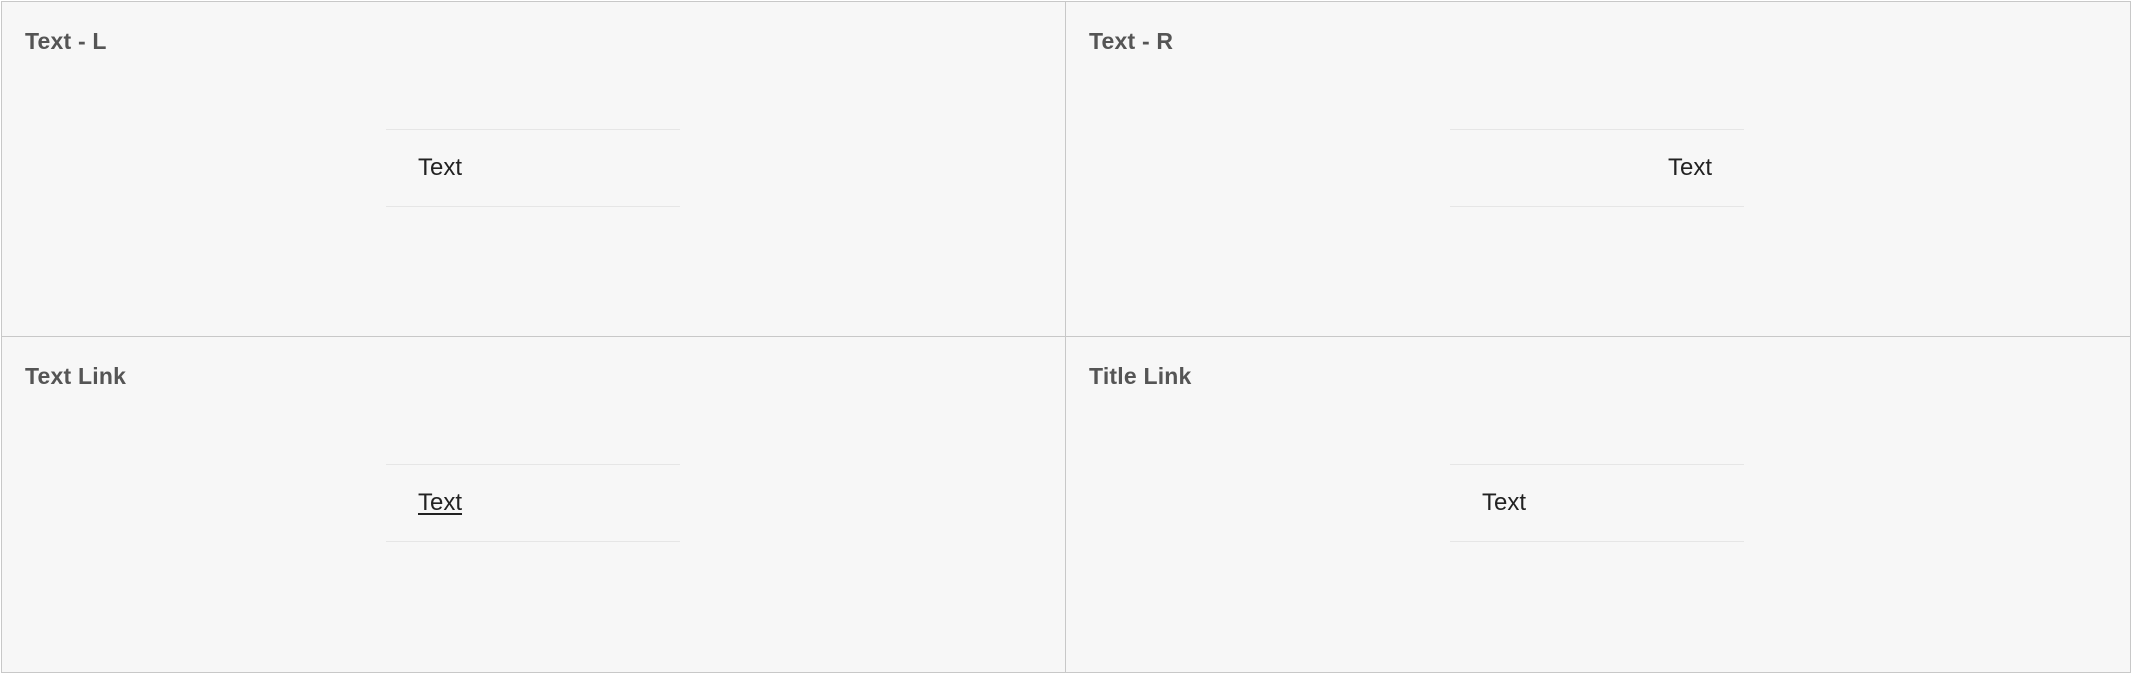 The height and width of the screenshot is (674, 2132). Describe the element at coordinates (76, 376) in the screenshot. I see `panel-title: Text Link` at that location.